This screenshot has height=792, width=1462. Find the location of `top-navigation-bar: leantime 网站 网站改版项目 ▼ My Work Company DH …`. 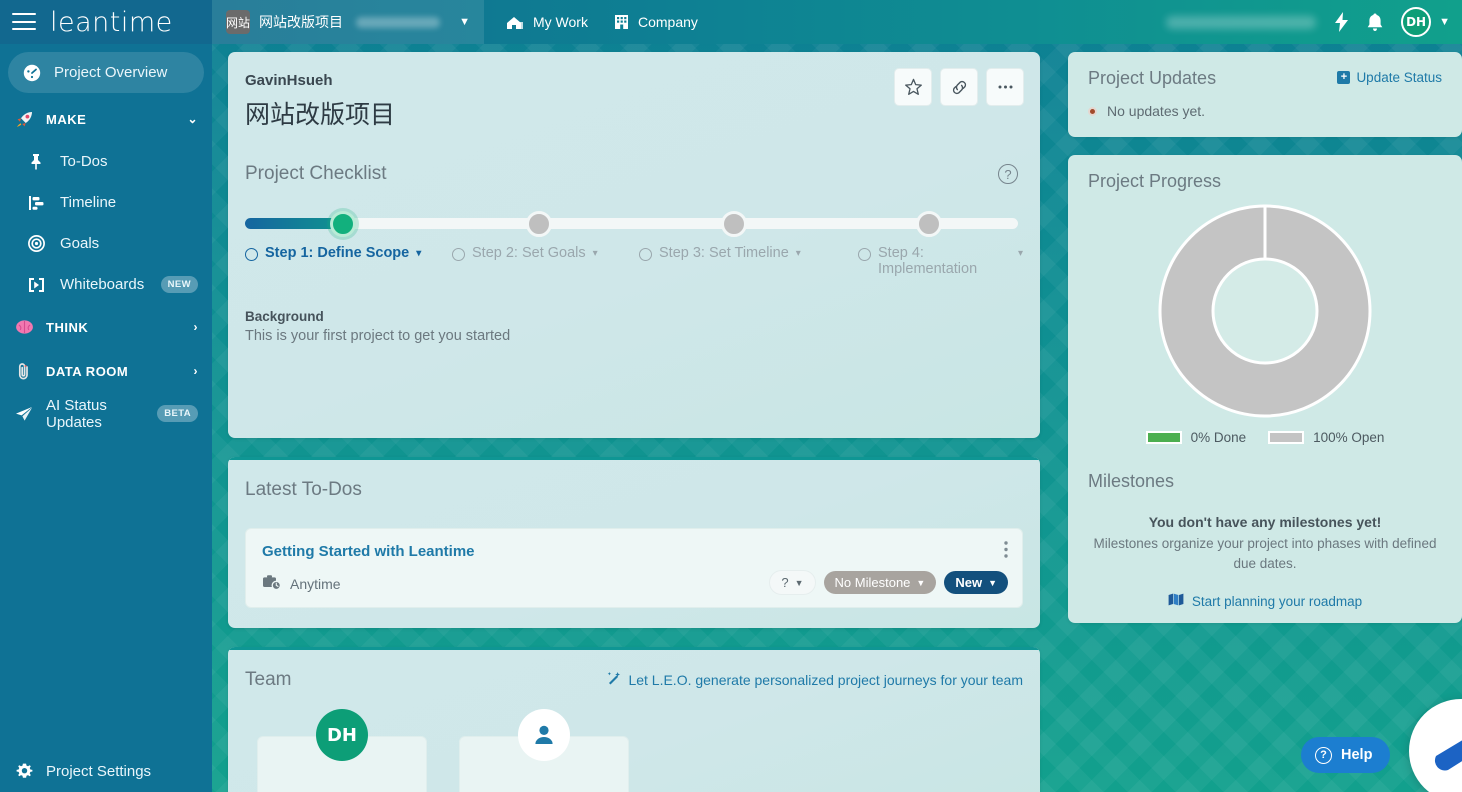

top-navigation-bar: leantime 网站 网站改版项目 ▼ My Work Company DH … is located at coordinates (731, 22).